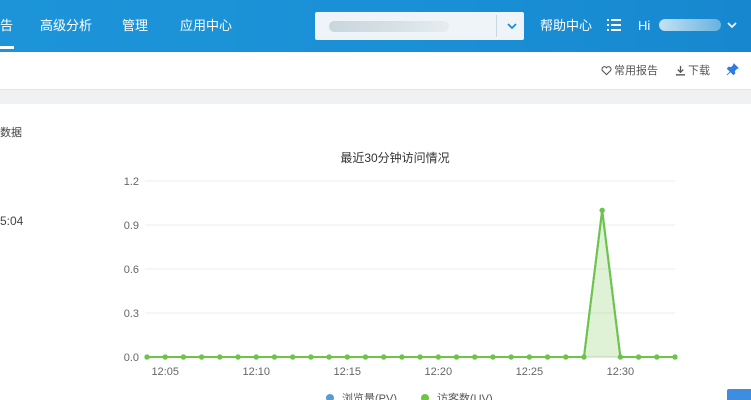  What do you see at coordinates (439, 372) in the screenshot?
I see `x-tick-label: 12:20` at bounding box center [439, 372].